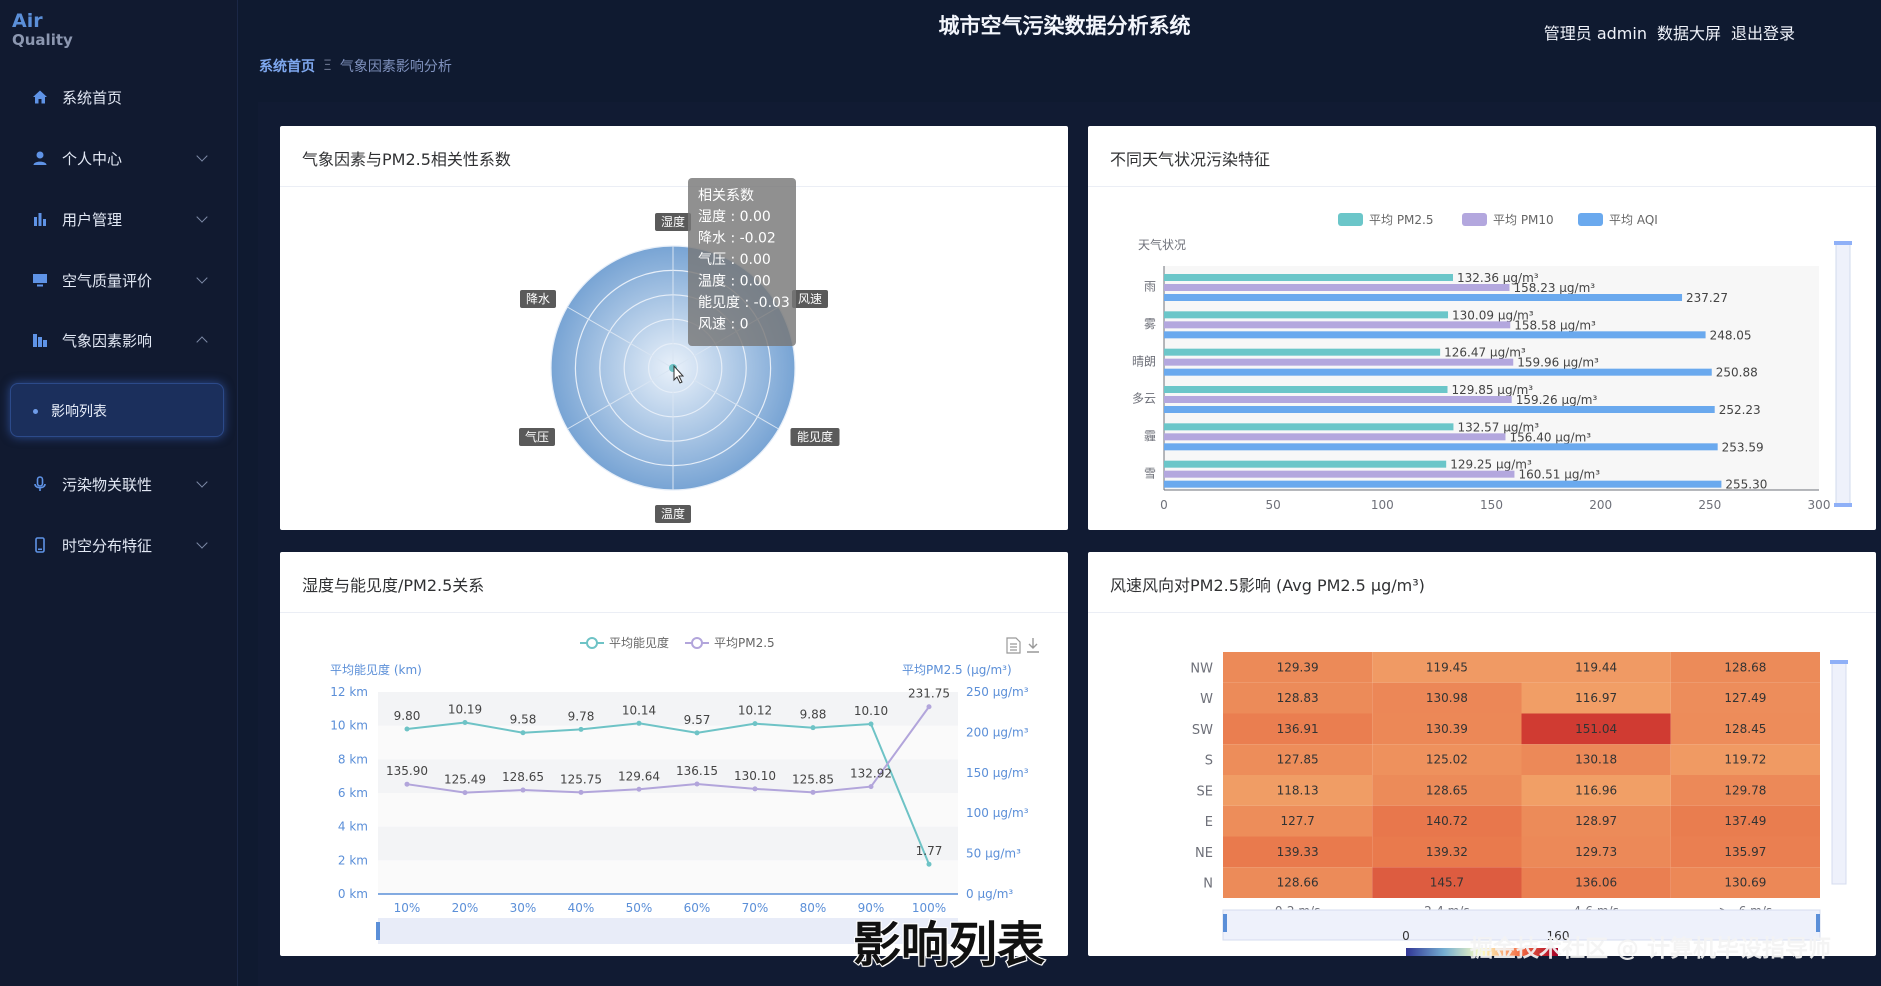 This screenshot has height=986, width=1881. Describe the element at coordinates (726, 196) in the screenshot. I see `tooltip-title: 相关系数` at that location.